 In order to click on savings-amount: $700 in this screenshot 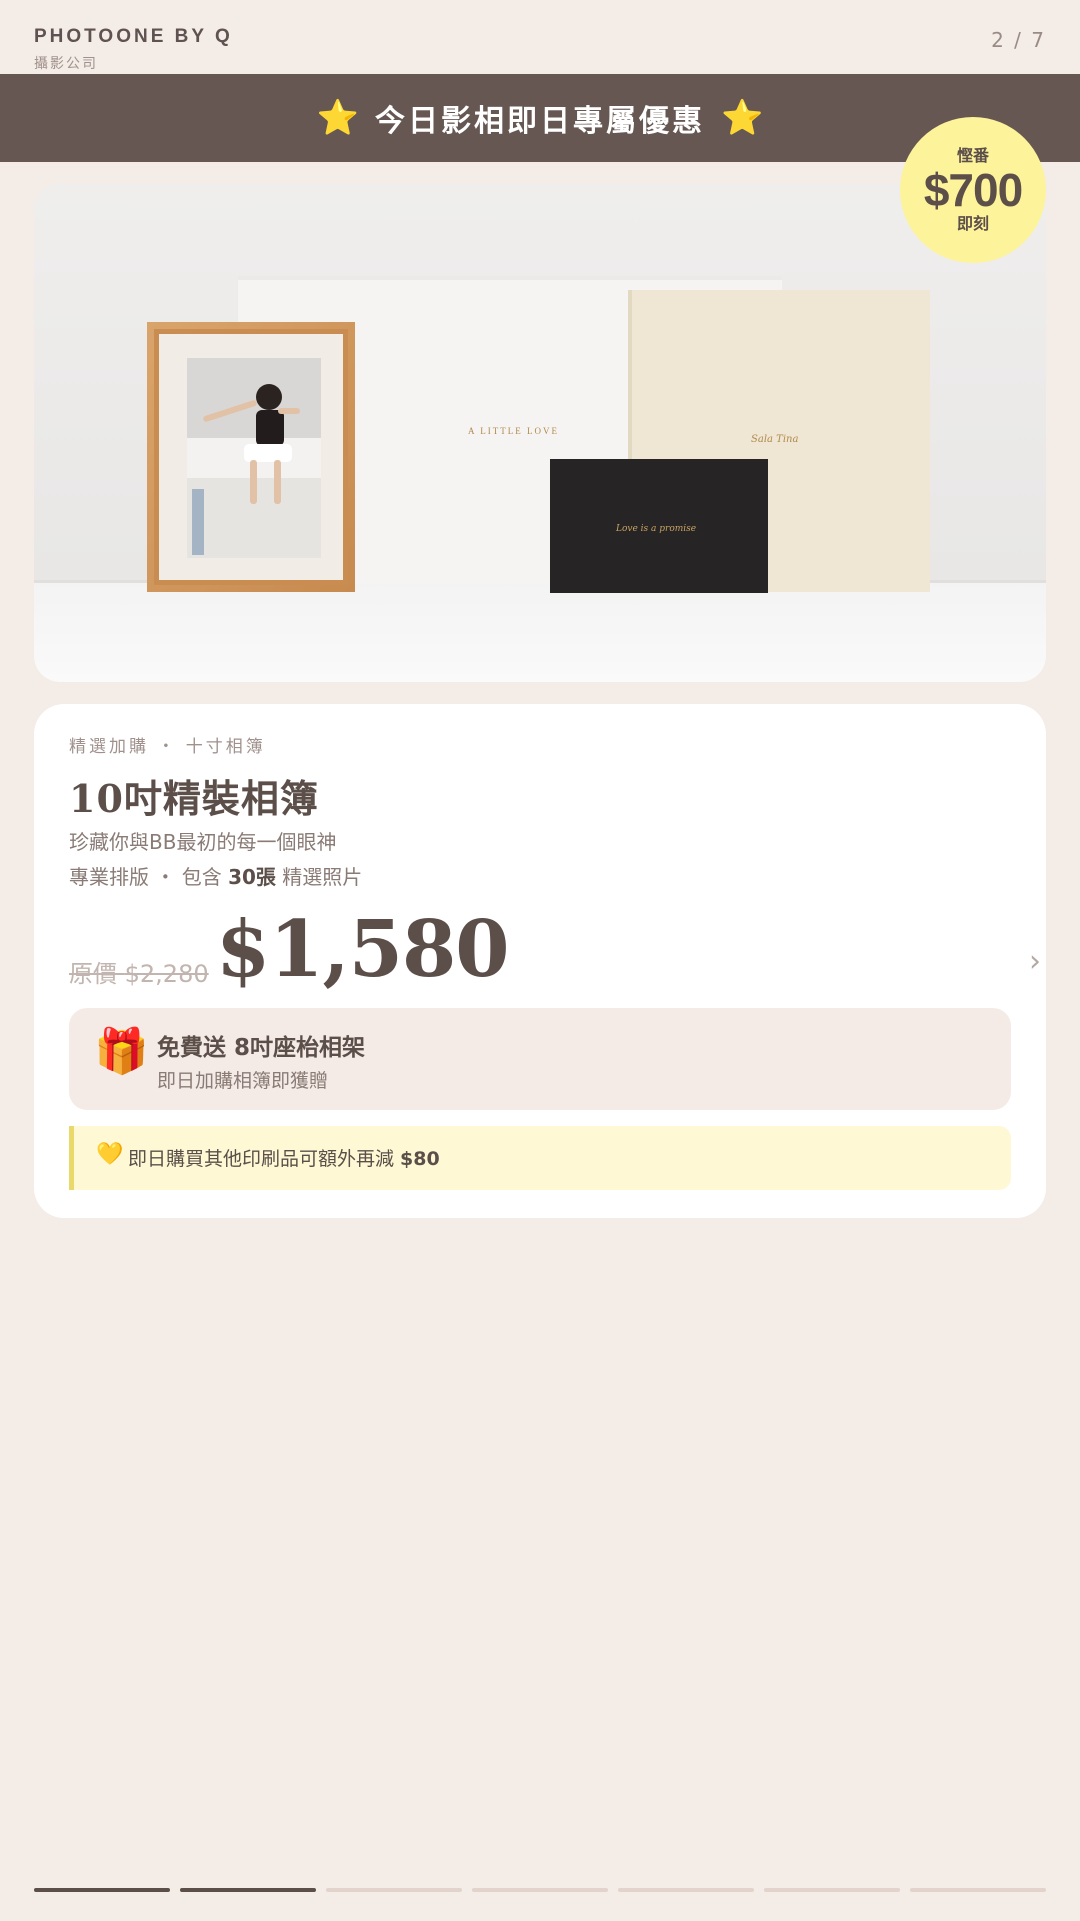, I will do `click(973, 190)`.